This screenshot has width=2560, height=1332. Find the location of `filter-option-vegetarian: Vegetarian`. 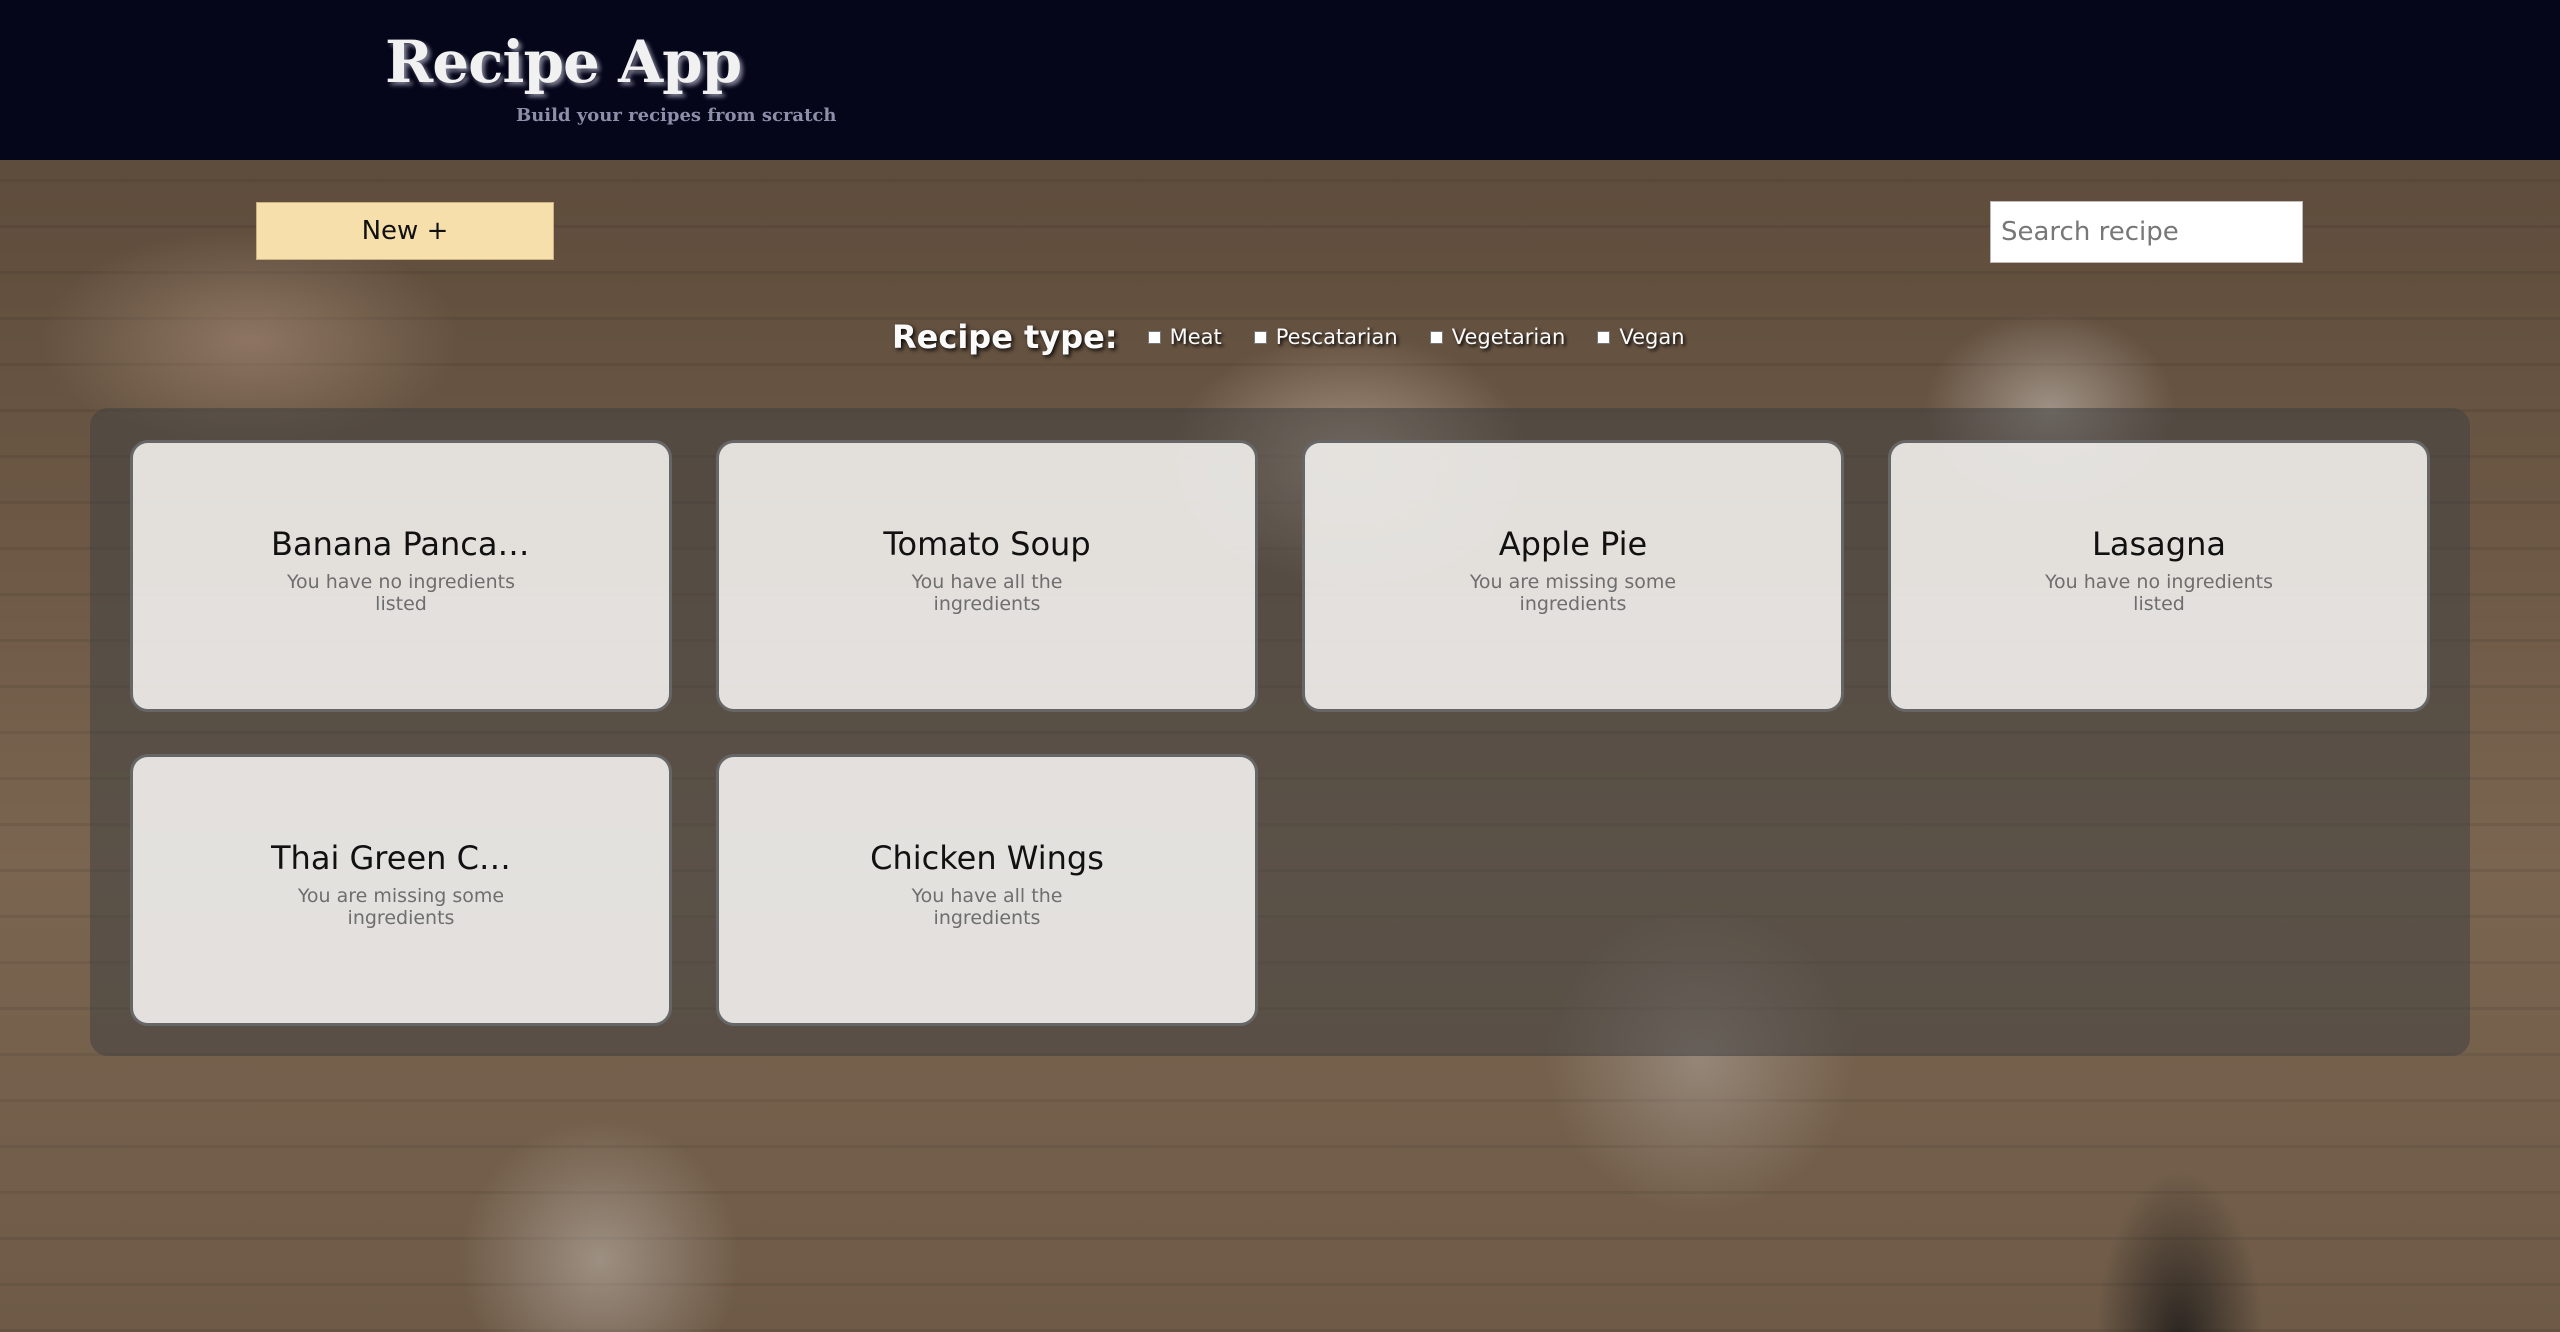

filter-option-vegetarian: Vegetarian is located at coordinates (1497, 337).